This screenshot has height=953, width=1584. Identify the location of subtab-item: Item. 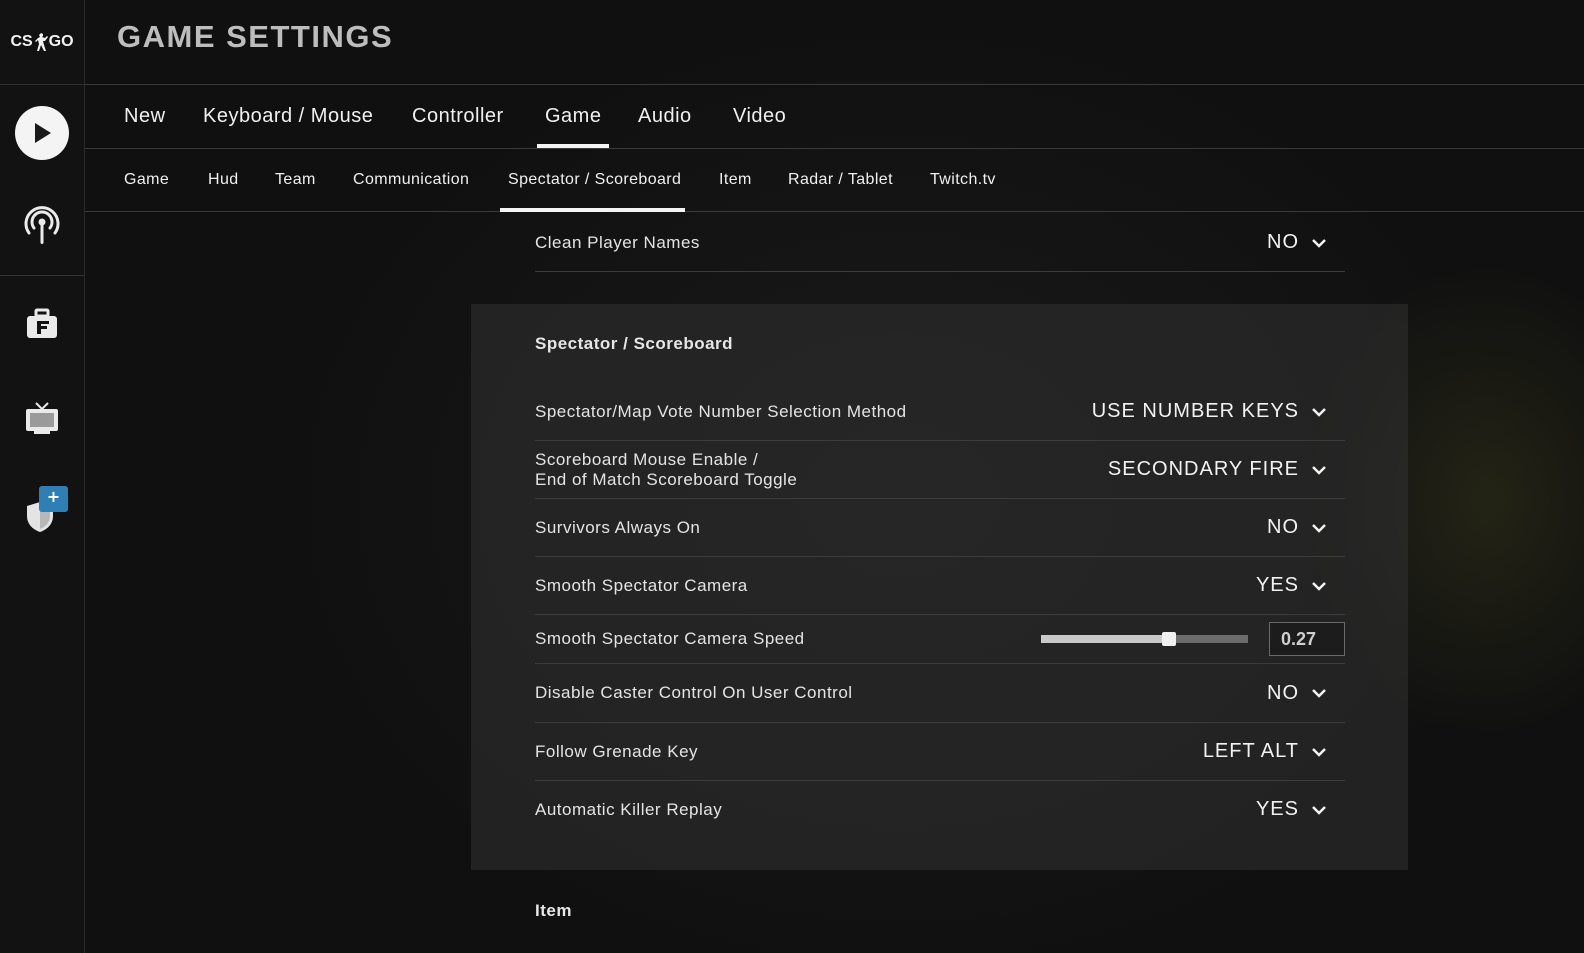
(735, 180).